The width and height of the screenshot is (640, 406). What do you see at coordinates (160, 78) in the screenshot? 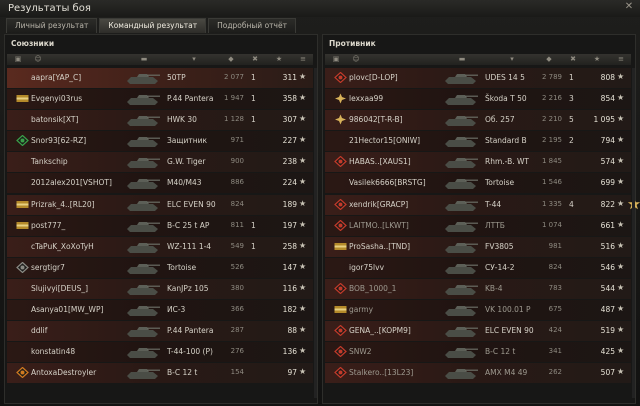
I see `table-row: aapra[YAP_C] 50TP 2 077 1 311 ★` at bounding box center [160, 78].